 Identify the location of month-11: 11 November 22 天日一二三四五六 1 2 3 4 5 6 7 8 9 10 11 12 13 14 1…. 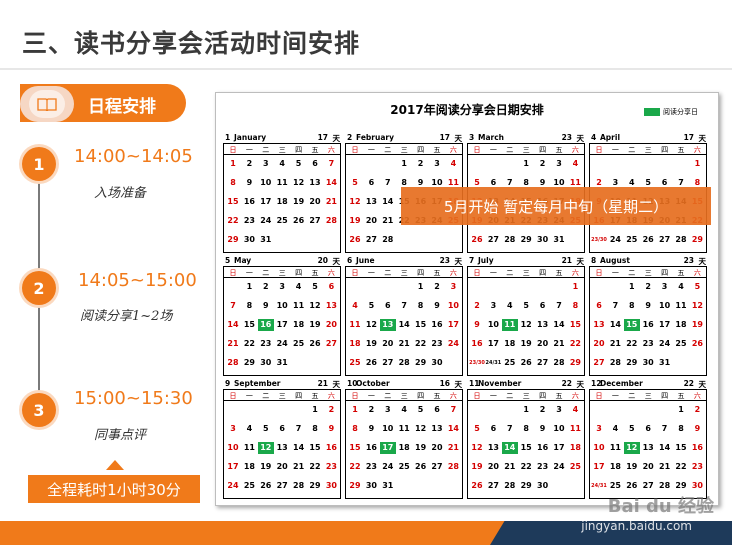
(526, 440).